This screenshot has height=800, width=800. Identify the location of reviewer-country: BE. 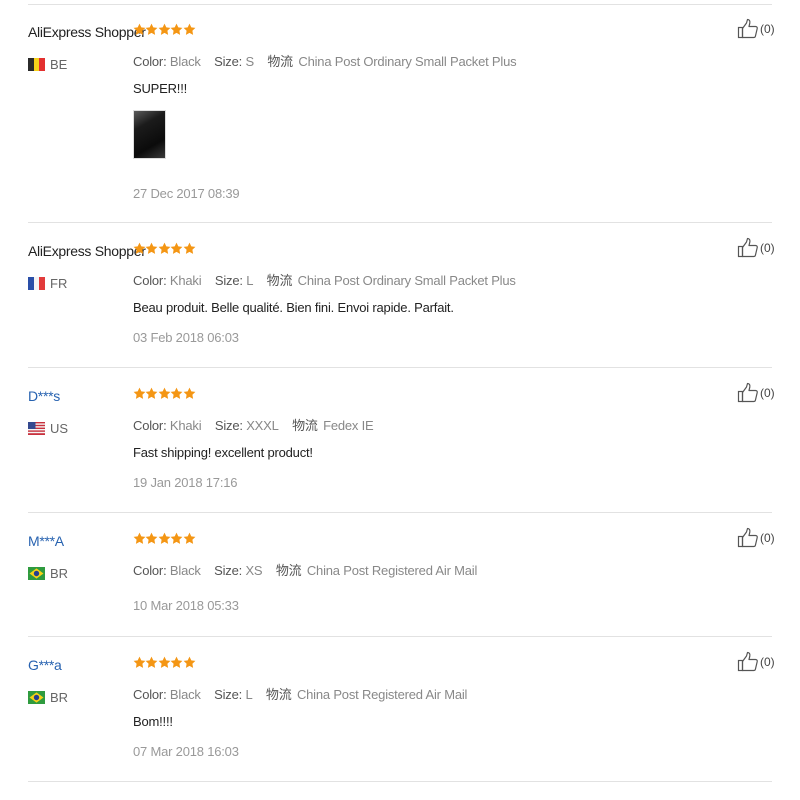
(47, 64).